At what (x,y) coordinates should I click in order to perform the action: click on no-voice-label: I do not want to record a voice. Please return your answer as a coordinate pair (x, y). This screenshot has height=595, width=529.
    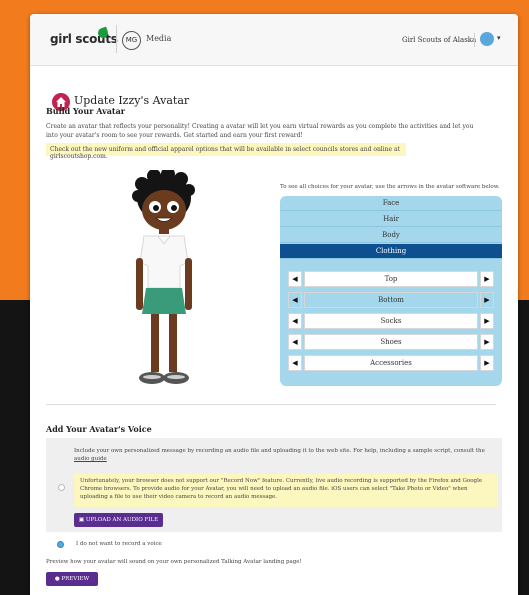
    Looking at the image, I should click on (119, 544).